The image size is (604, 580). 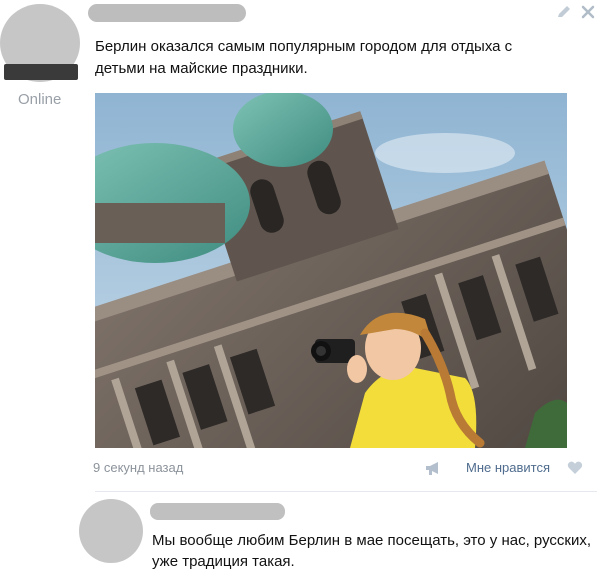 What do you see at coordinates (217, 511) in the screenshot?
I see `comment-author-name-redacted` at bounding box center [217, 511].